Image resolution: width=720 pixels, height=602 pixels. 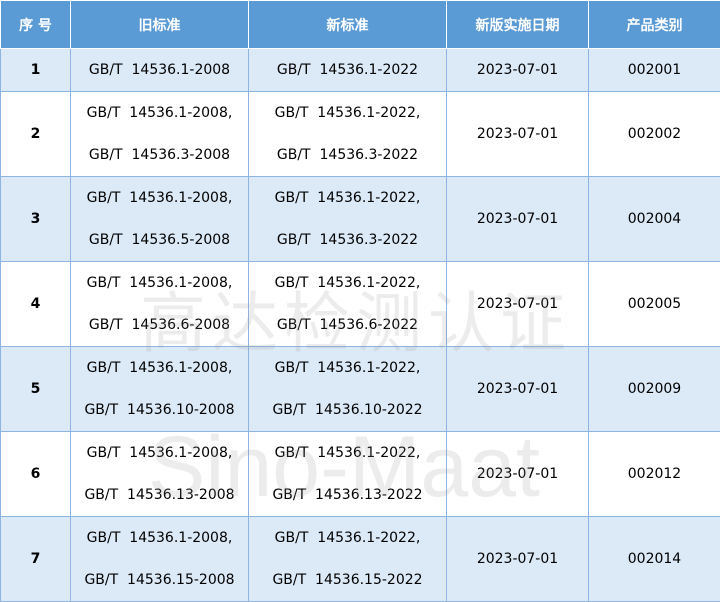 What do you see at coordinates (347, 580) in the screenshot?
I see `new-standard-line: GB/T 14536.15-2022` at bounding box center [347, 580].